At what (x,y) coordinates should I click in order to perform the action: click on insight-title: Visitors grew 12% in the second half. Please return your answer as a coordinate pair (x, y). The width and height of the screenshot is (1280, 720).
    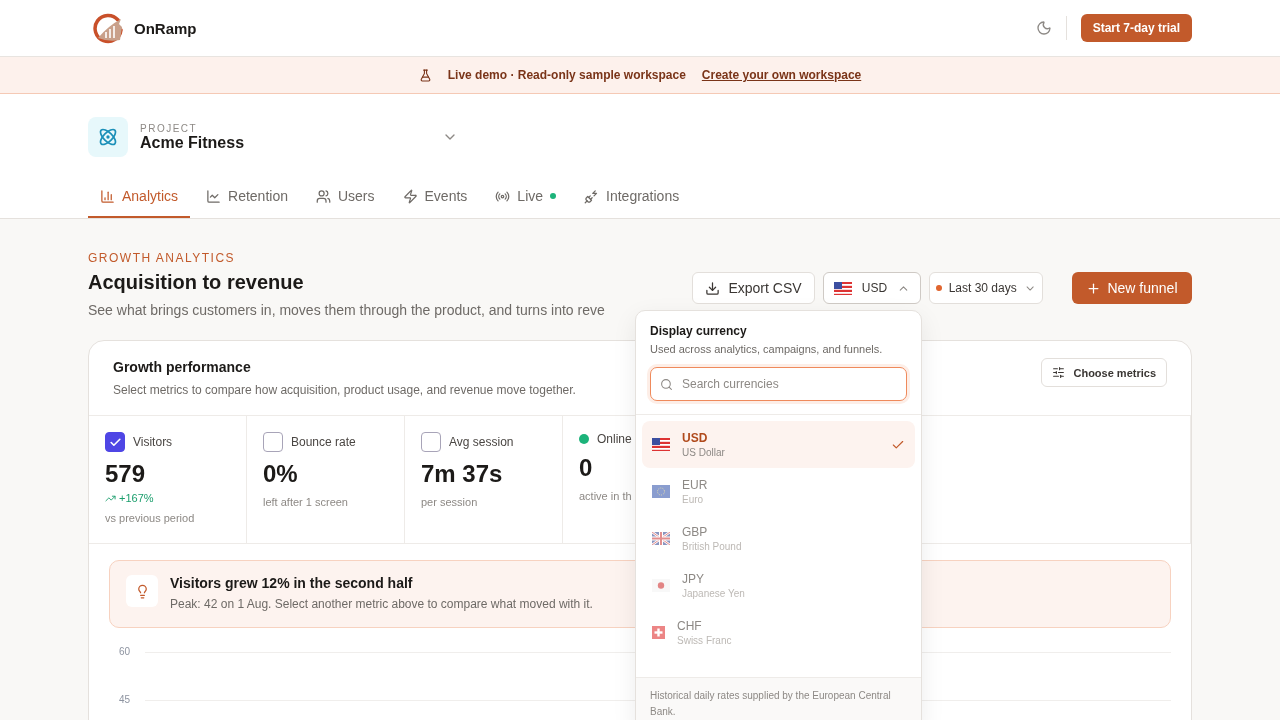
    Looking at the image, I should click on (292, 583).